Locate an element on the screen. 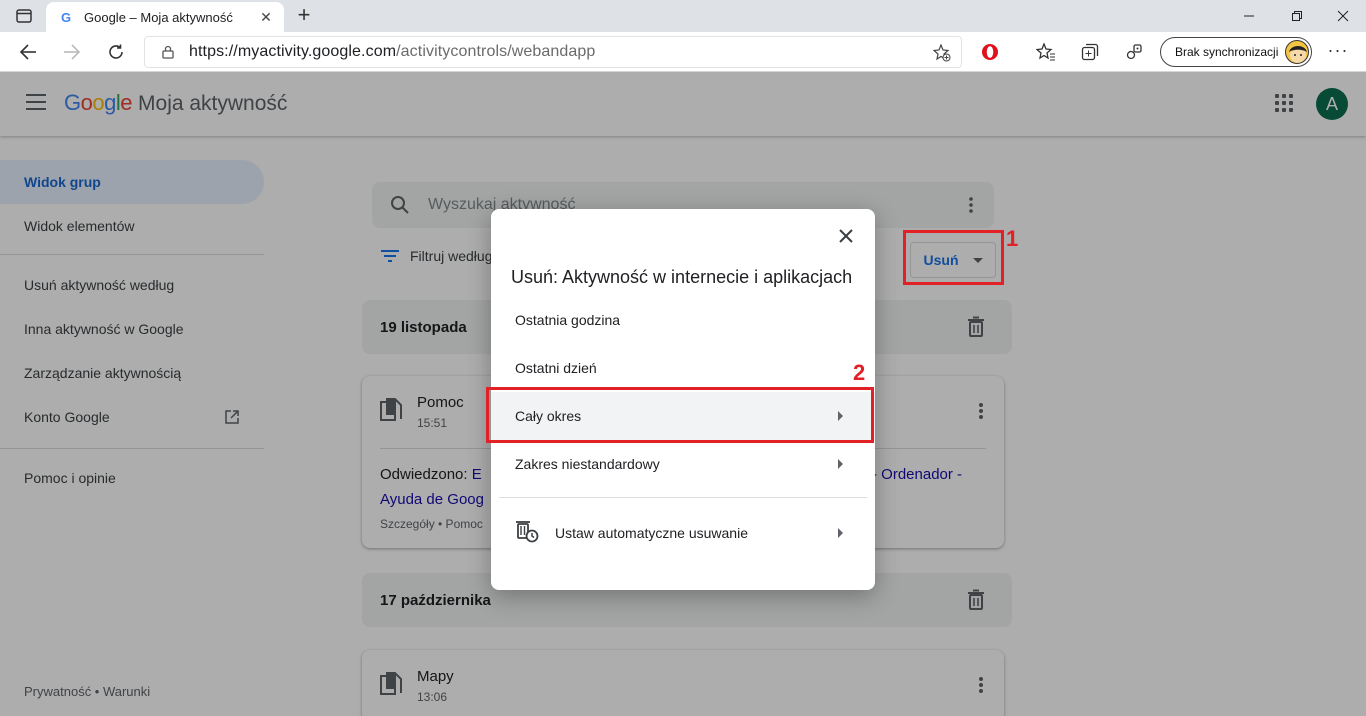  extensions-icon is located at coordinates (1134, 52).